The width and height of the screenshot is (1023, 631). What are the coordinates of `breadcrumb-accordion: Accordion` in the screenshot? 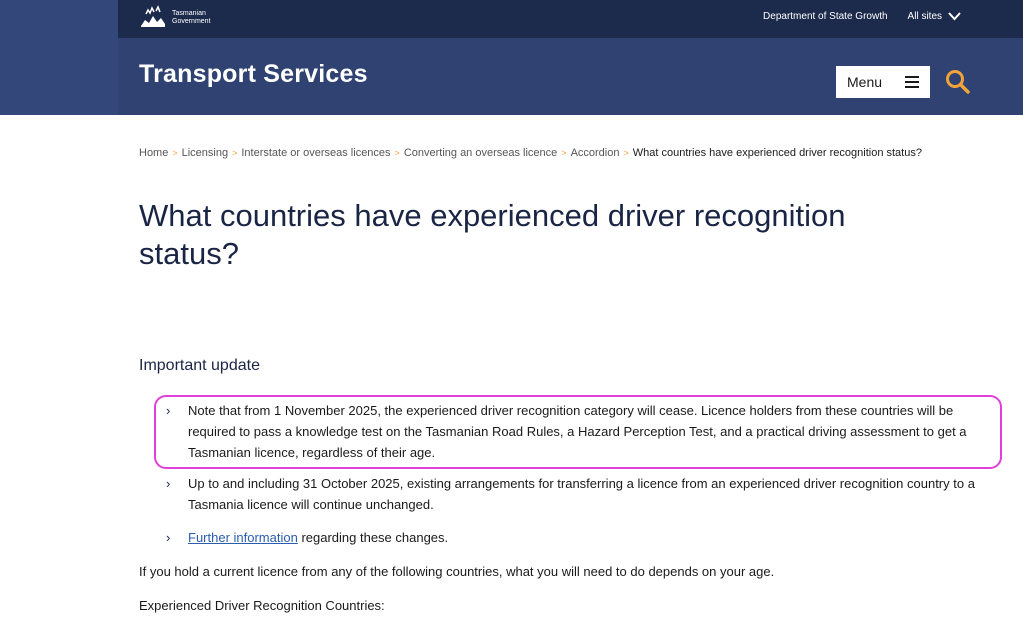 It's located at (595, 153).